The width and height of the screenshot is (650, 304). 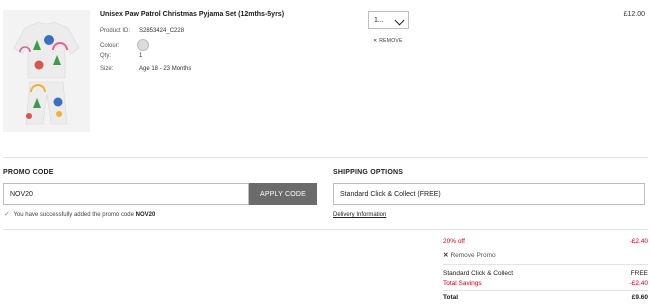 What do you see at coordinates (141, 56) in the screenshot?
I see `qty-value: 1` at bounding box center [141, 56].